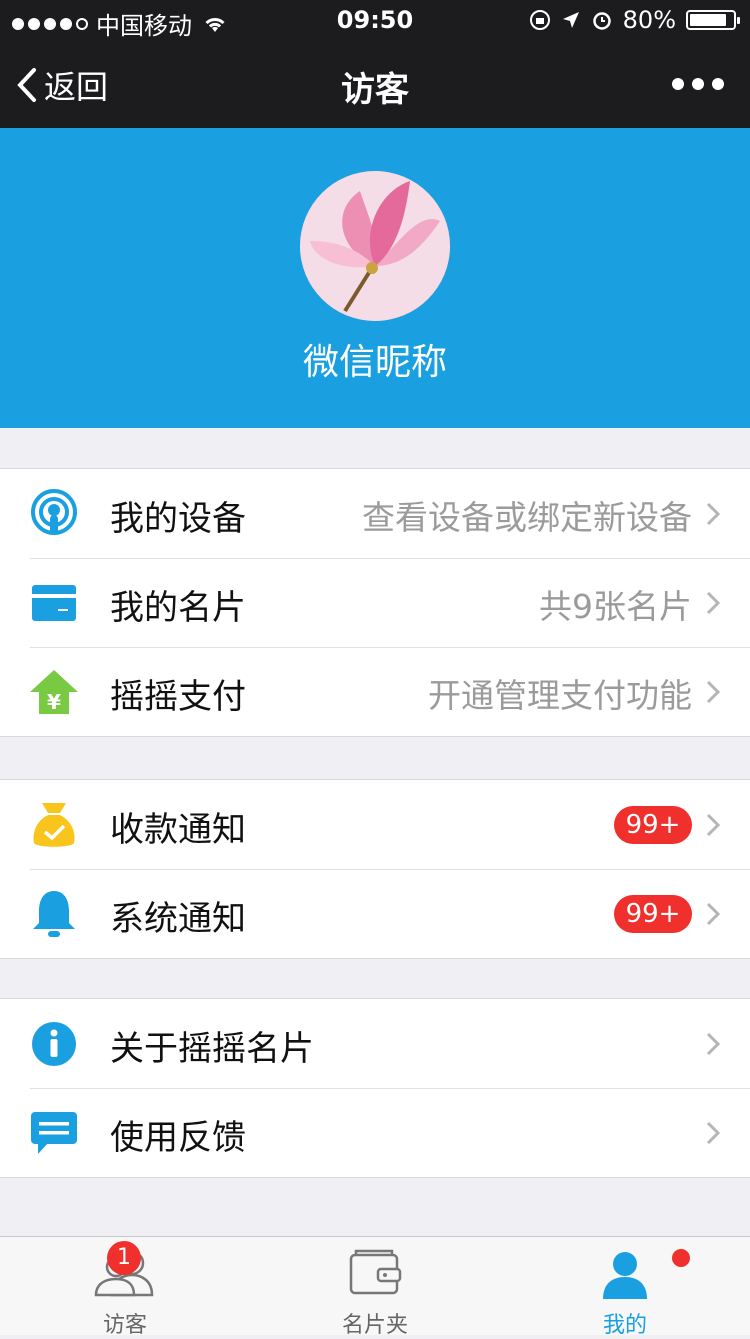 The image size is (750, 1339). I want to click on item-label: 使用反馈, so click(178, 1138).